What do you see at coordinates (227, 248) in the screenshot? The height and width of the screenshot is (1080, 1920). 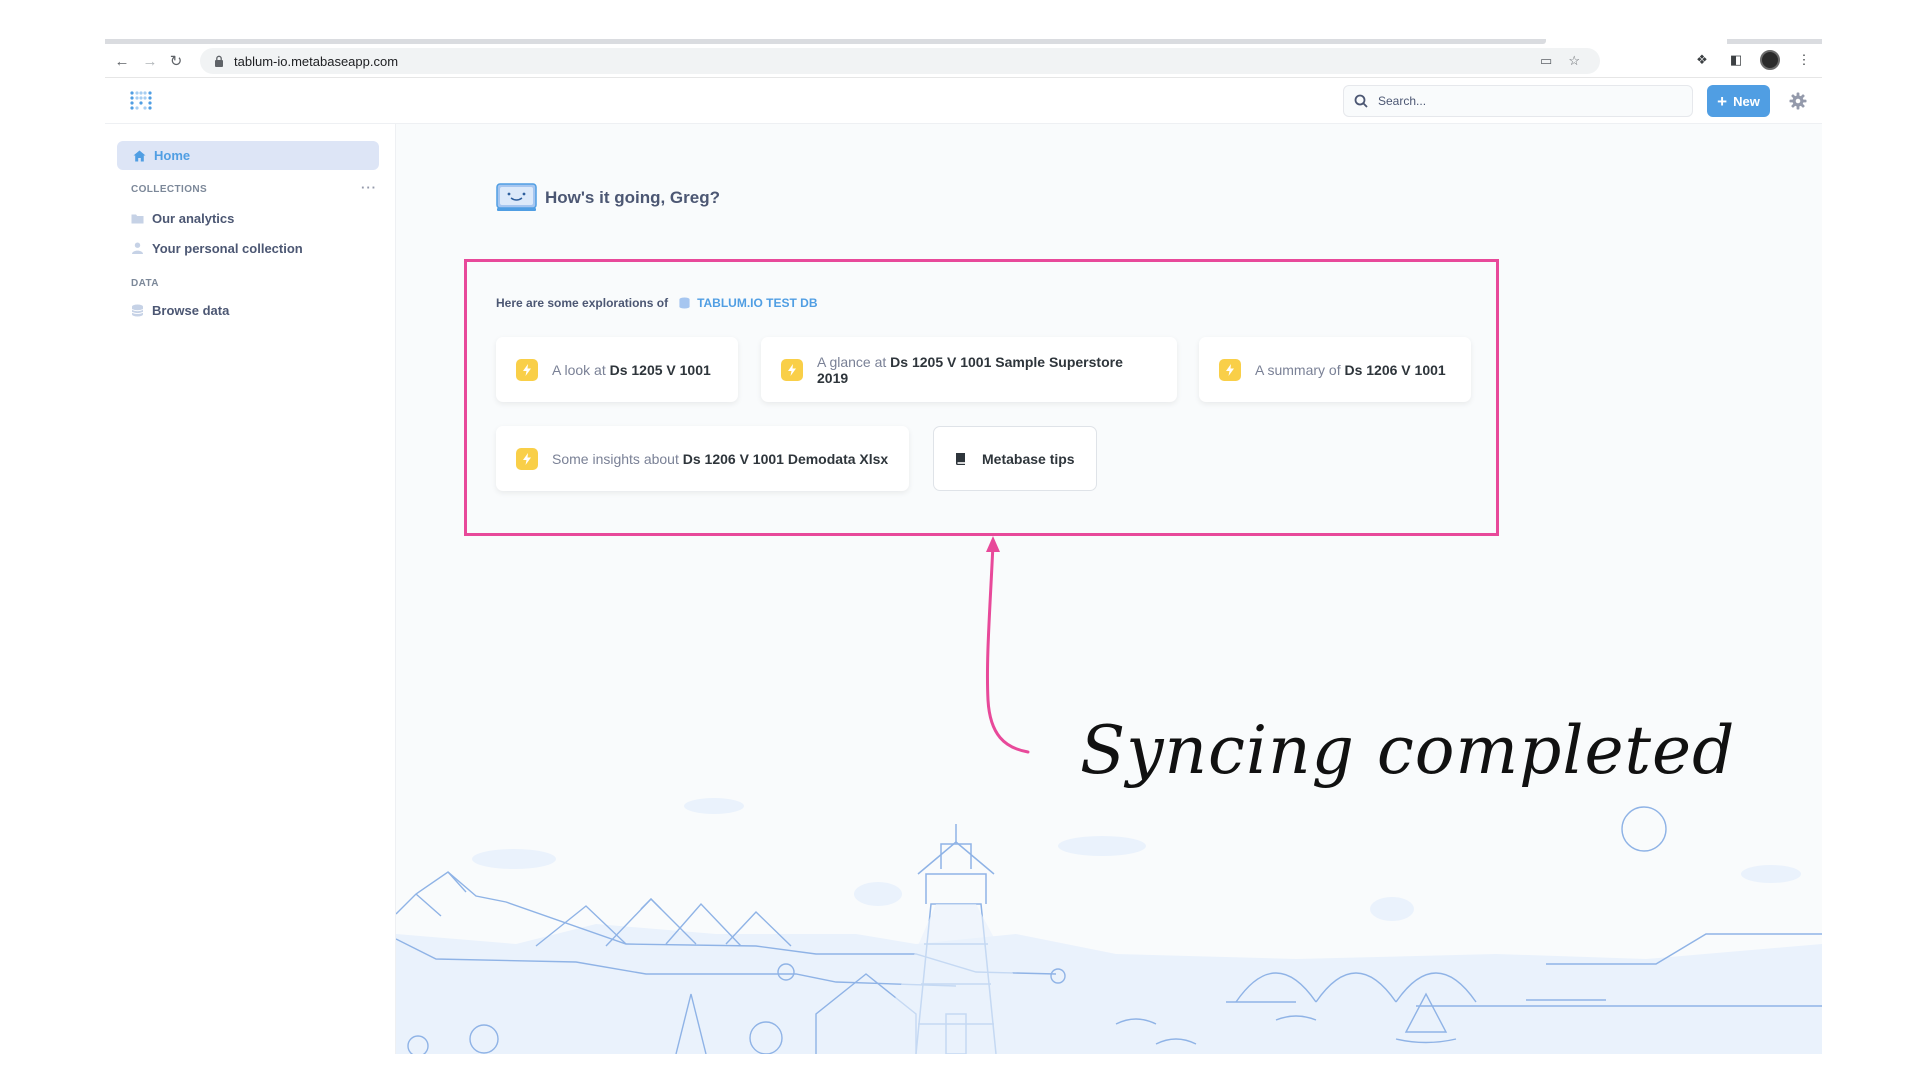 I see `sidebar-item-label: Your personal collection` at bounding box center [227, 248].